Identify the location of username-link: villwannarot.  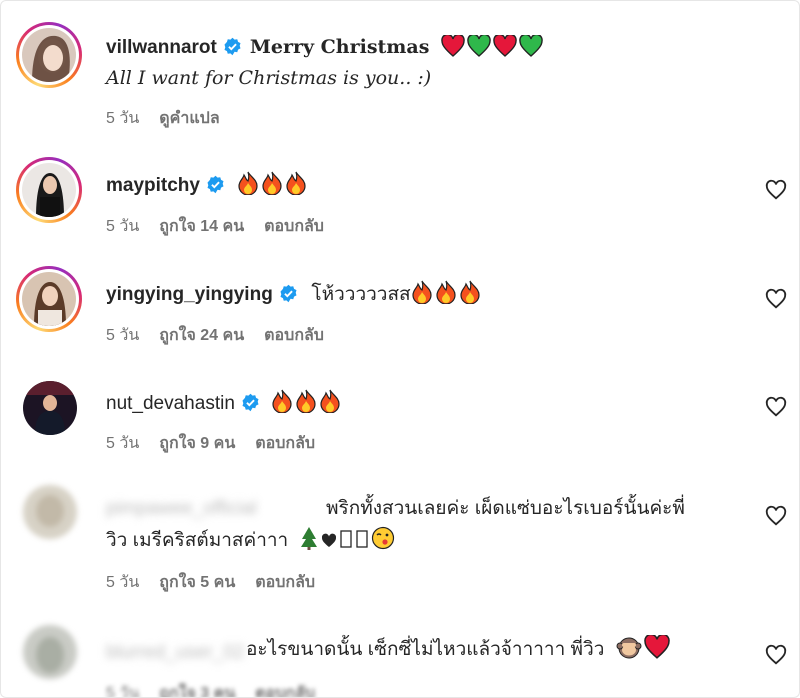
(161, 47).